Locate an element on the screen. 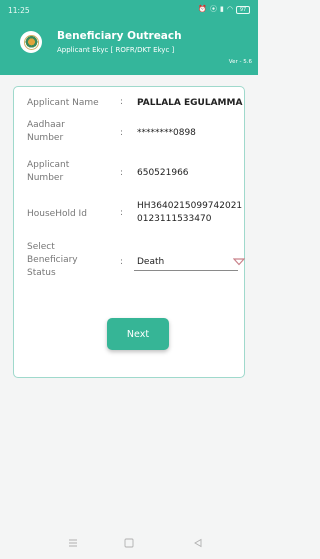 The height and width of the screenshot is (559, 320). signal-icon: ▮ is located at coordinates (222, 9).